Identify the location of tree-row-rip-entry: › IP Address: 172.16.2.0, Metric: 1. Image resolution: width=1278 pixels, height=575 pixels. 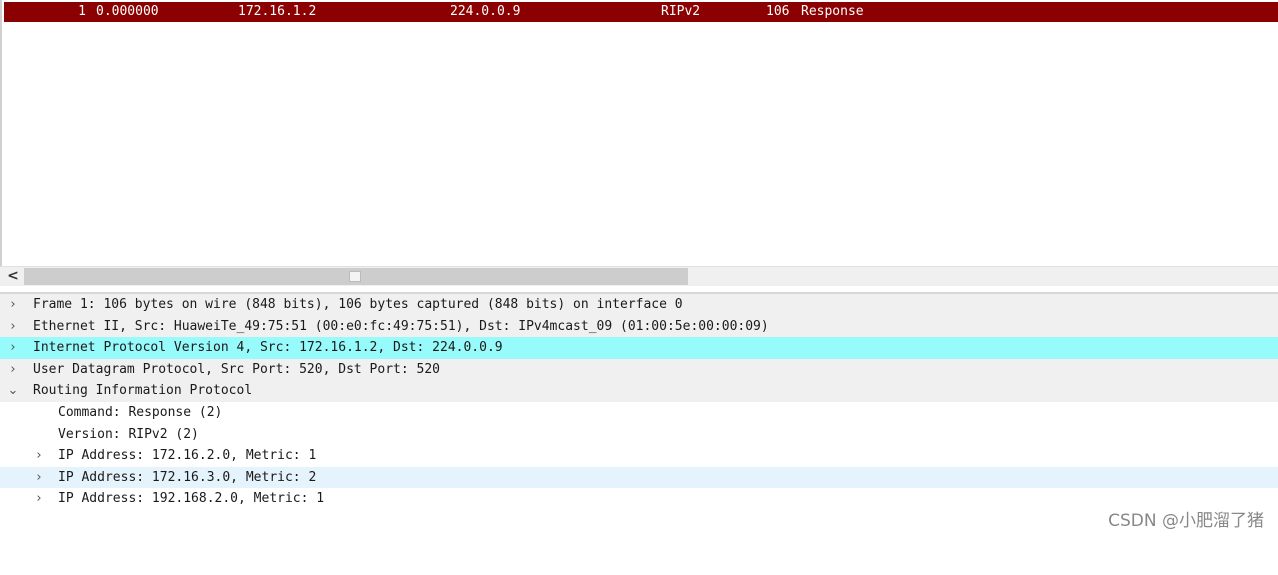
(639, 456).